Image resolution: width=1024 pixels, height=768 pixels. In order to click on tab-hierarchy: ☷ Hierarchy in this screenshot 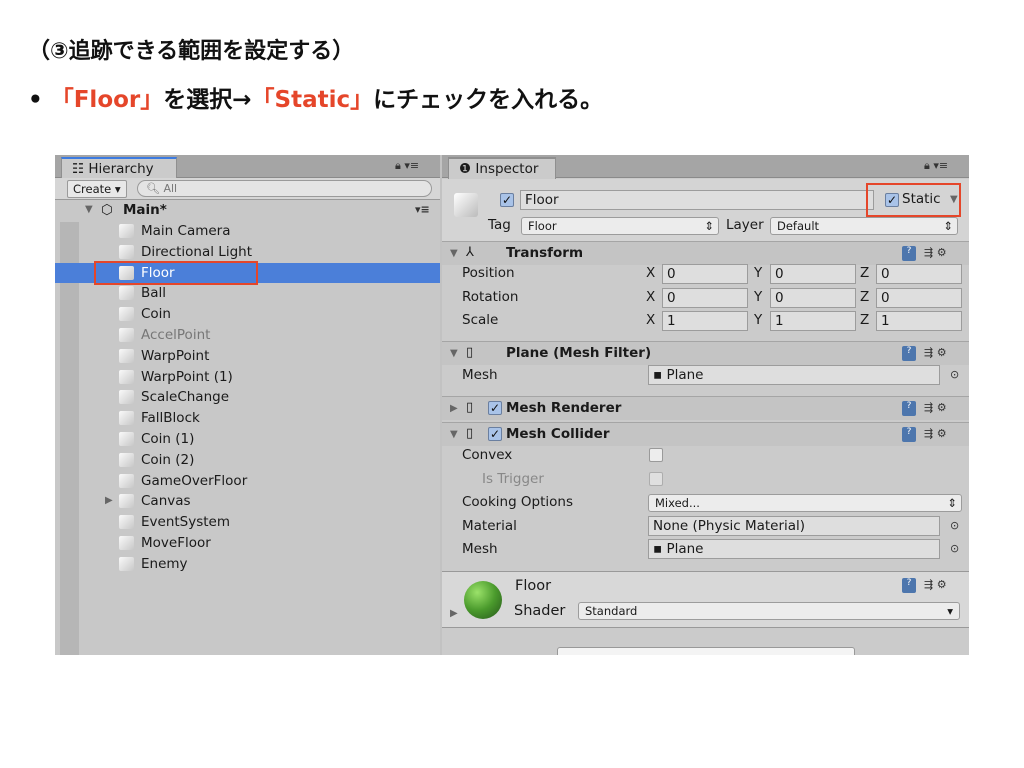, I will do `click(119, 168)`.